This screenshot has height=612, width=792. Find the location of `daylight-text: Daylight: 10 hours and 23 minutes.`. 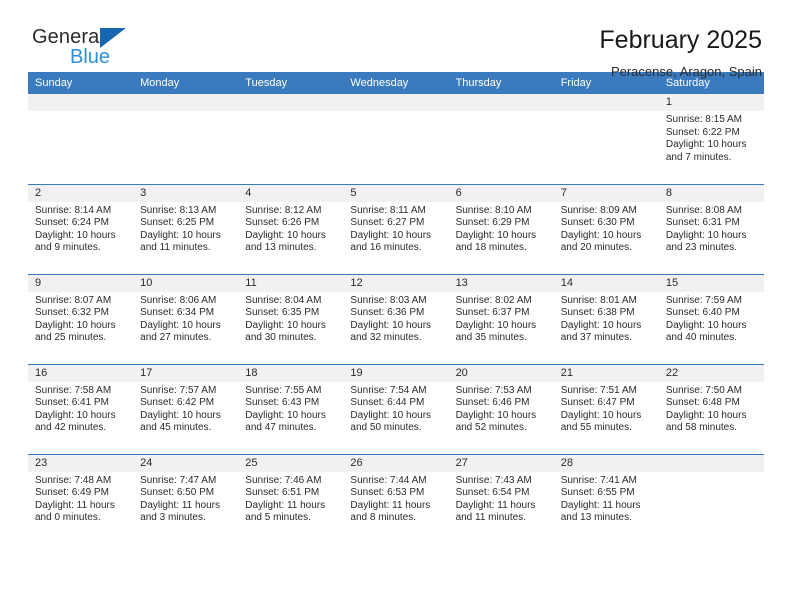

daylight-text: Daylight: 10 hours and 23 minutes. is located at coordinates (706, 241).